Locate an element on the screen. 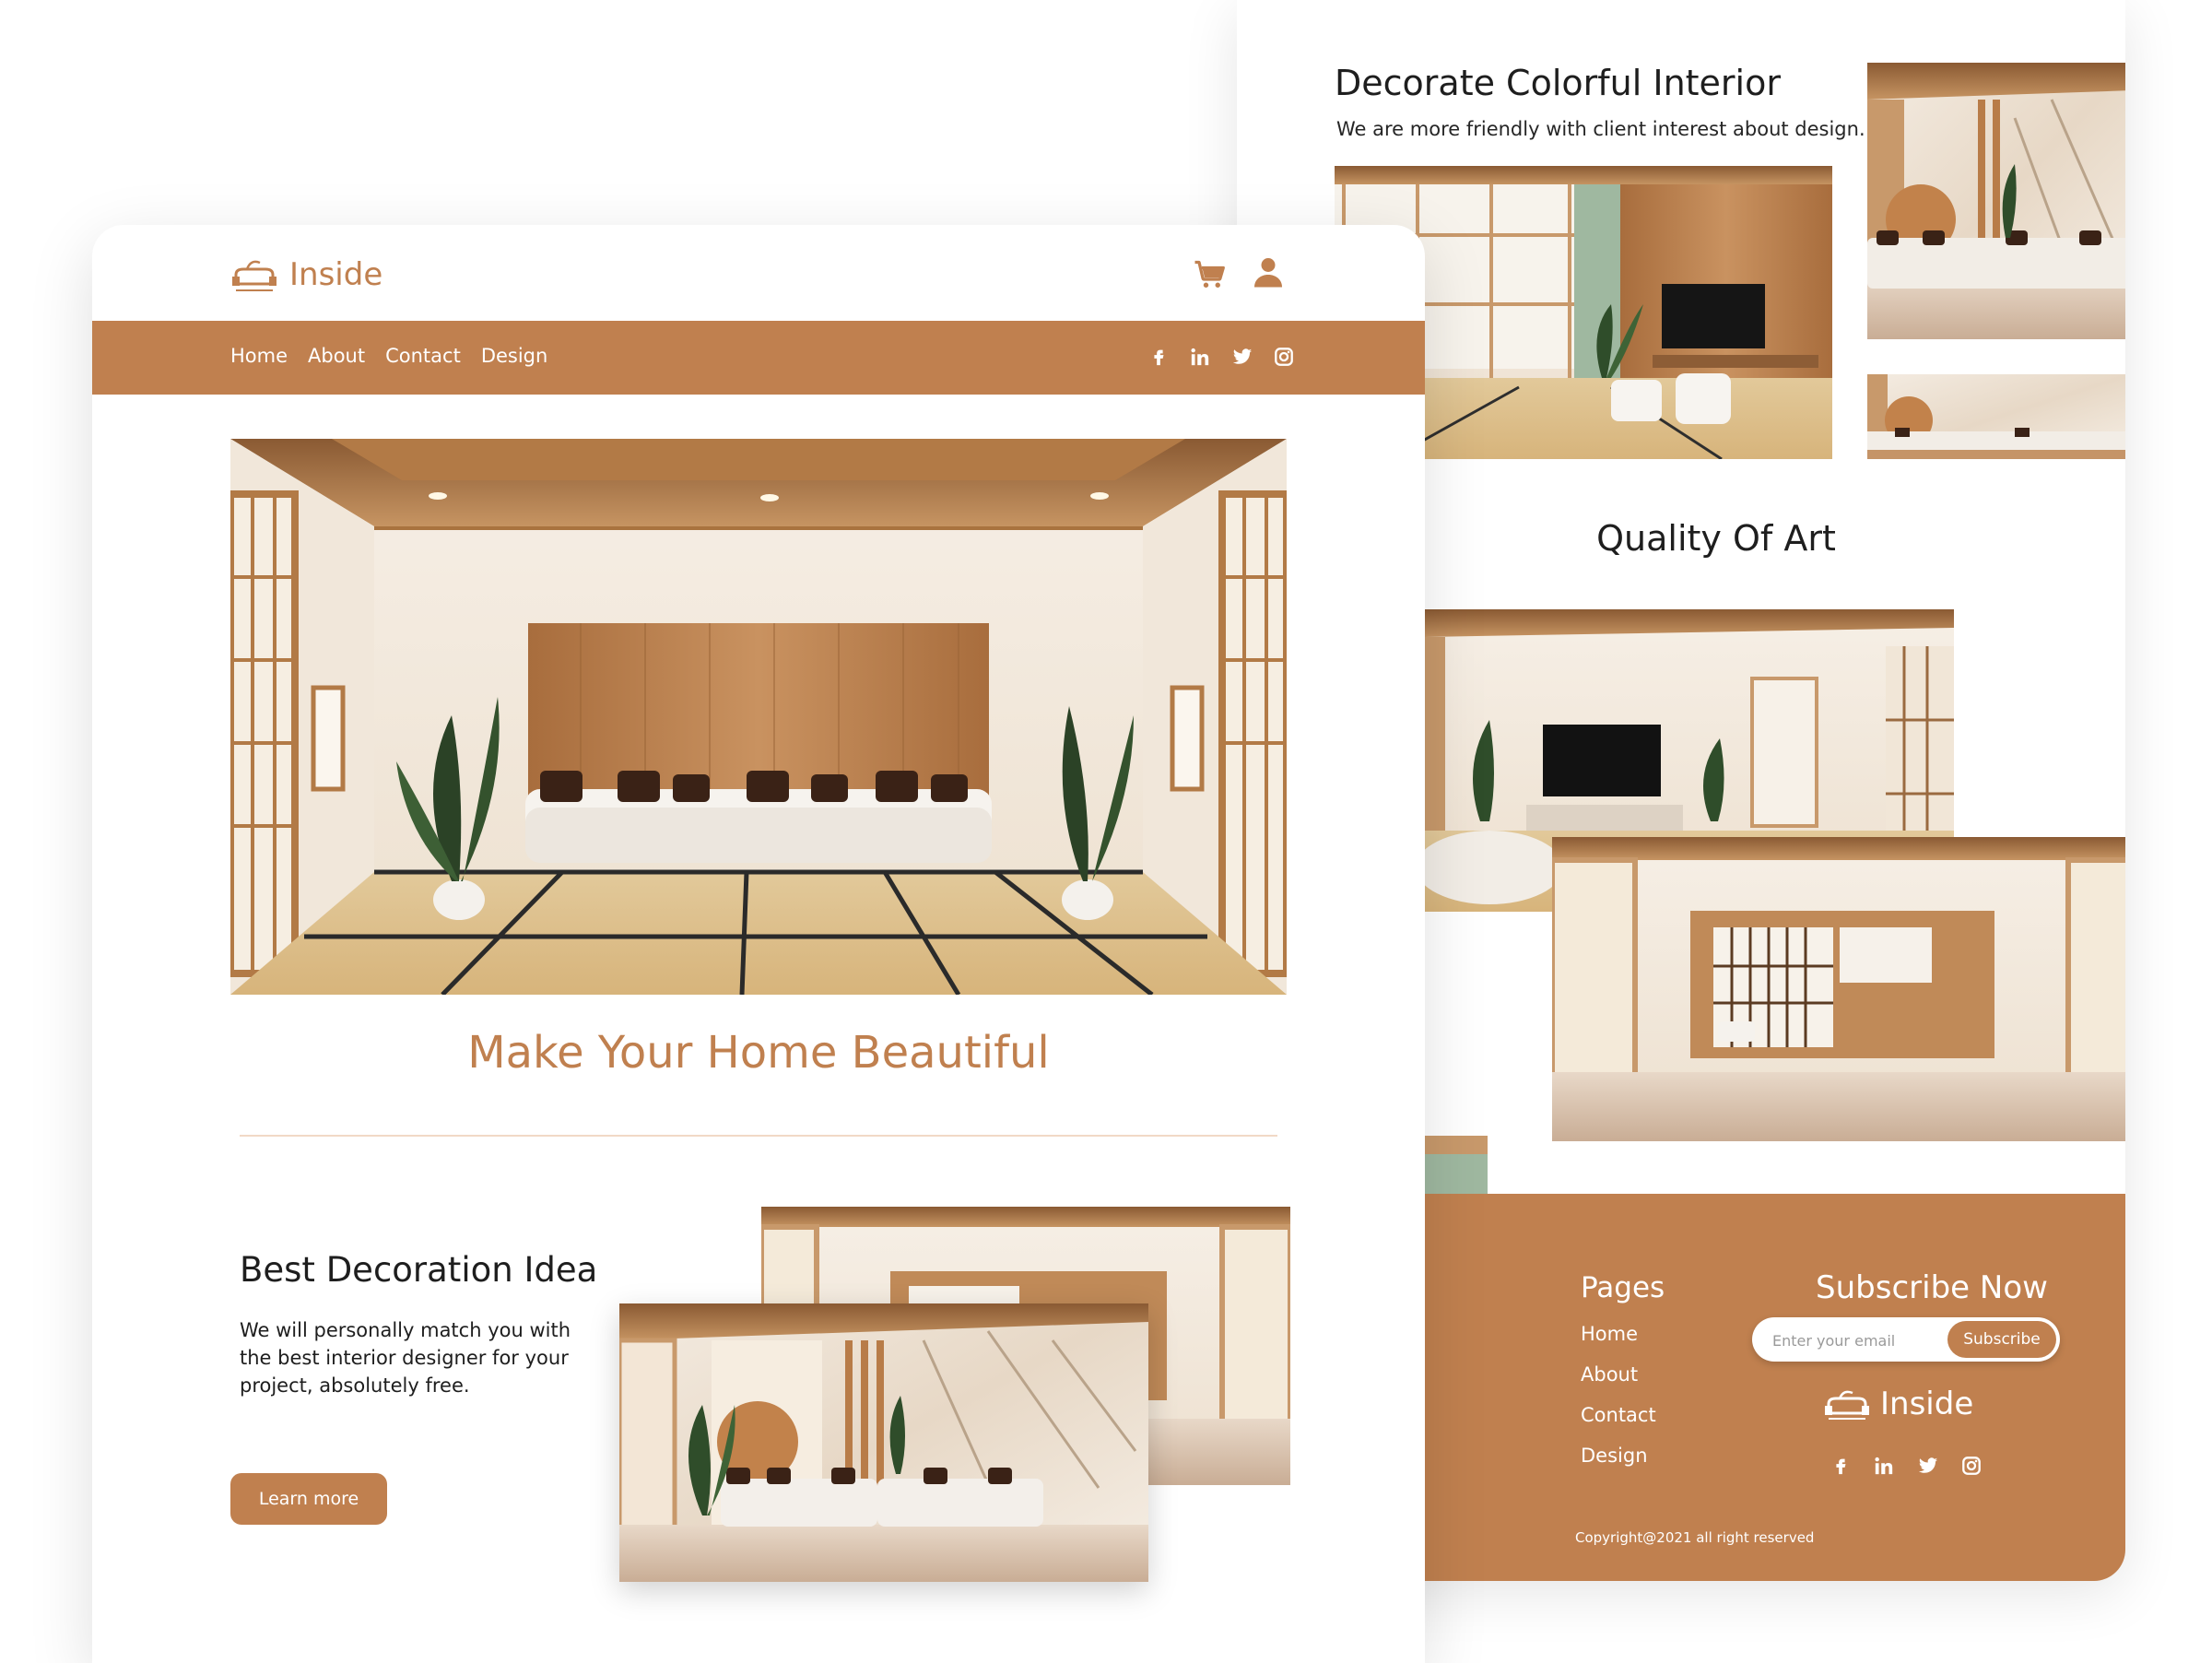 This screenshot has width=2212, height=1663. footer-pages-title: Pages is located at coordinates (1623, 1287).